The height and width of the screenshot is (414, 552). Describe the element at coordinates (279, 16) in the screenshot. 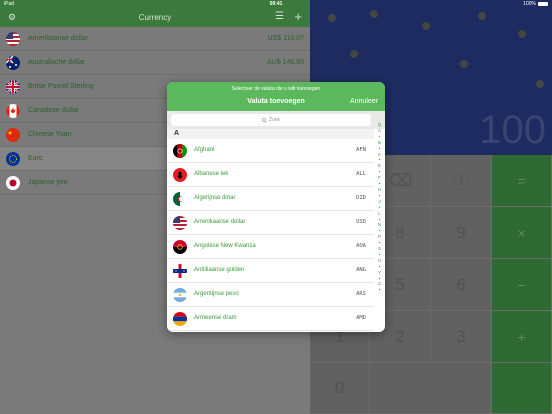

I see `list-menu-icon: ☰` at that location.